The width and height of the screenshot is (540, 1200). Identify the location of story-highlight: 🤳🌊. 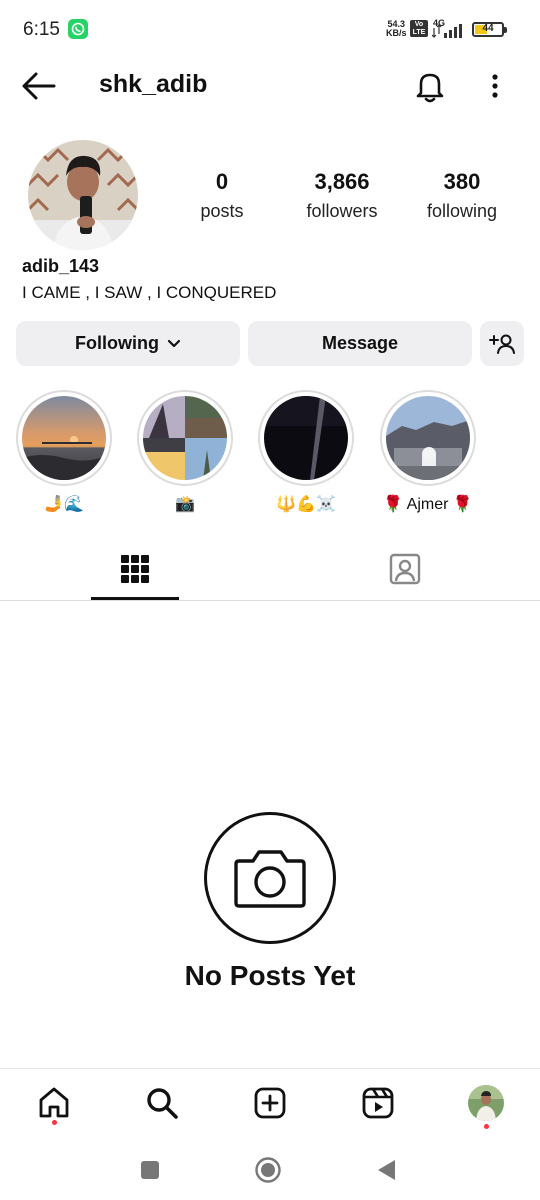
(64, 452).